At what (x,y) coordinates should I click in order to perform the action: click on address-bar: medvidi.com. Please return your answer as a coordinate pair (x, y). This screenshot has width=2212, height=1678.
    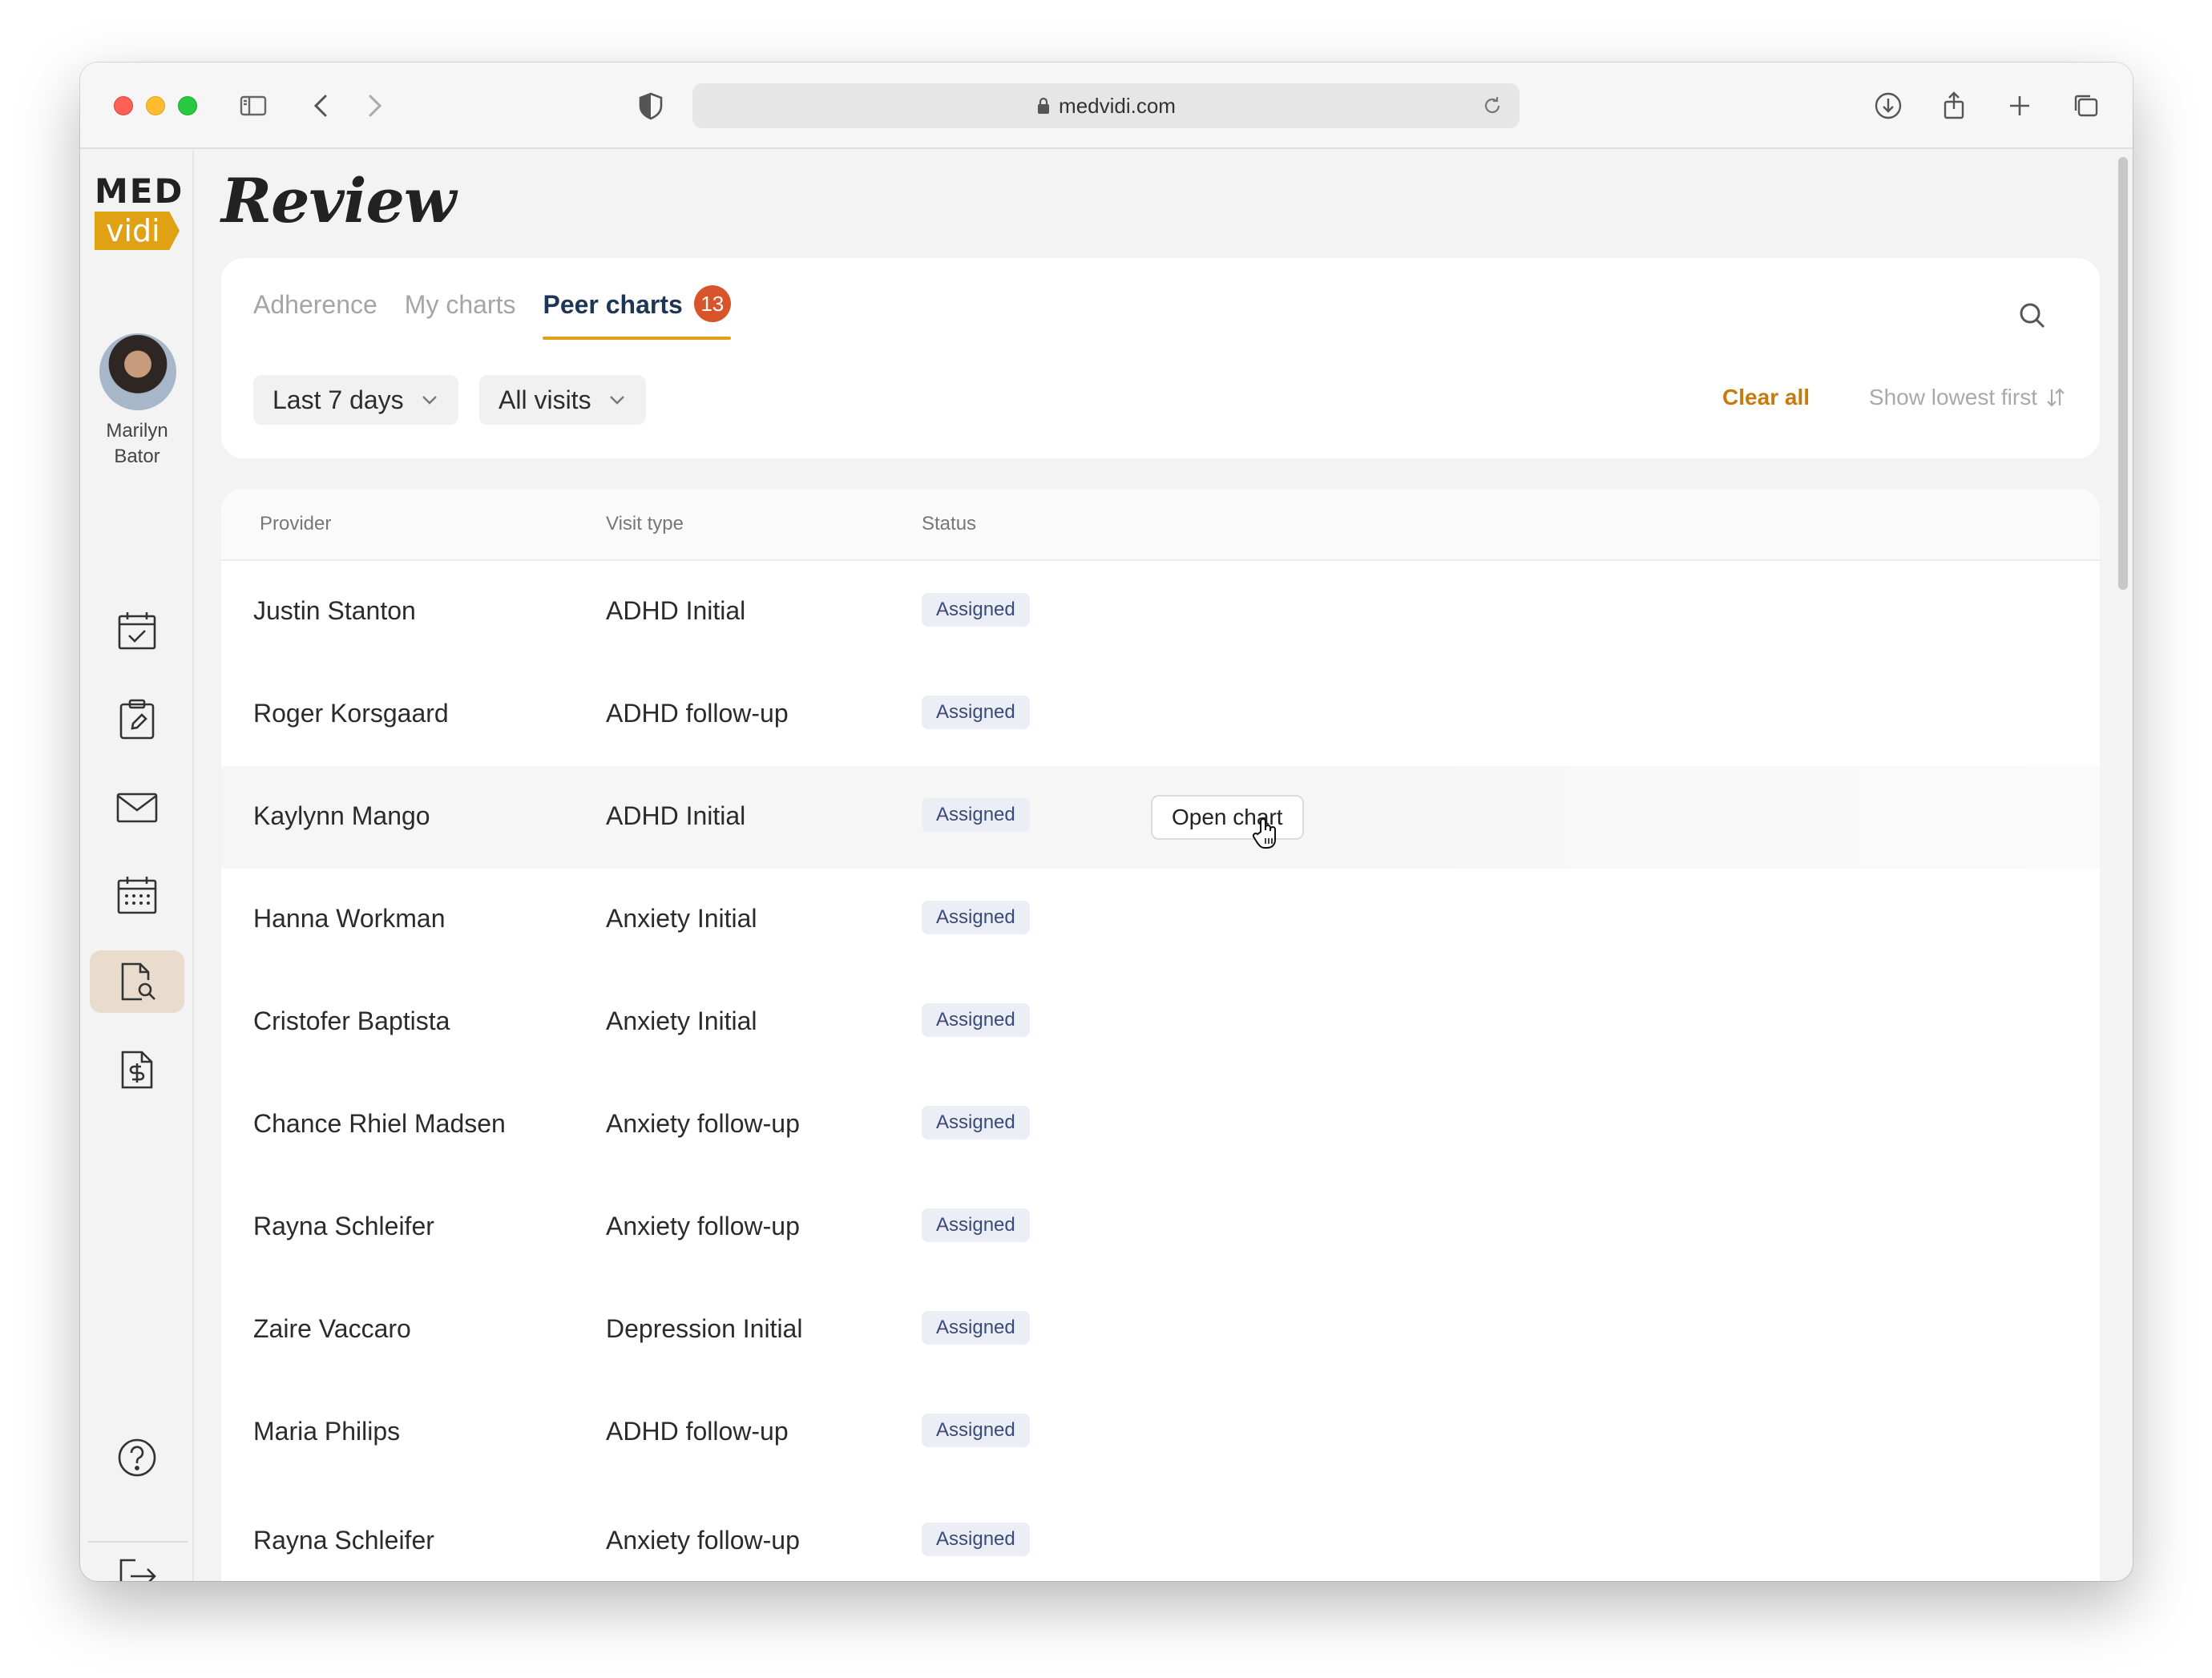
    Looking at the image, I should click on (1106, 105).